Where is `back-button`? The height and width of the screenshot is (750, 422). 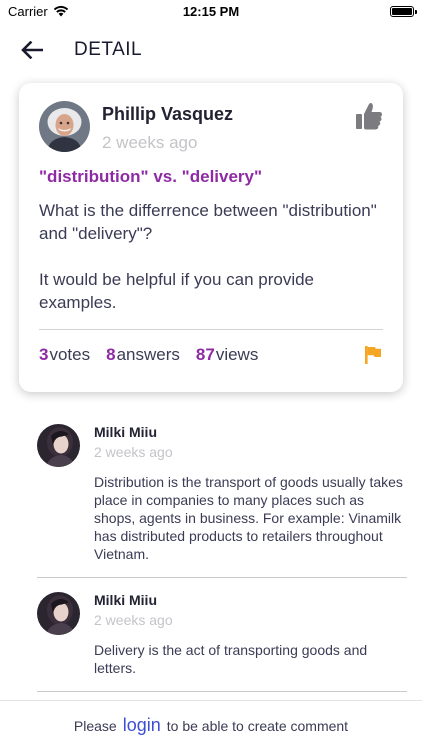
back-button is located at coordinates (32, 50).